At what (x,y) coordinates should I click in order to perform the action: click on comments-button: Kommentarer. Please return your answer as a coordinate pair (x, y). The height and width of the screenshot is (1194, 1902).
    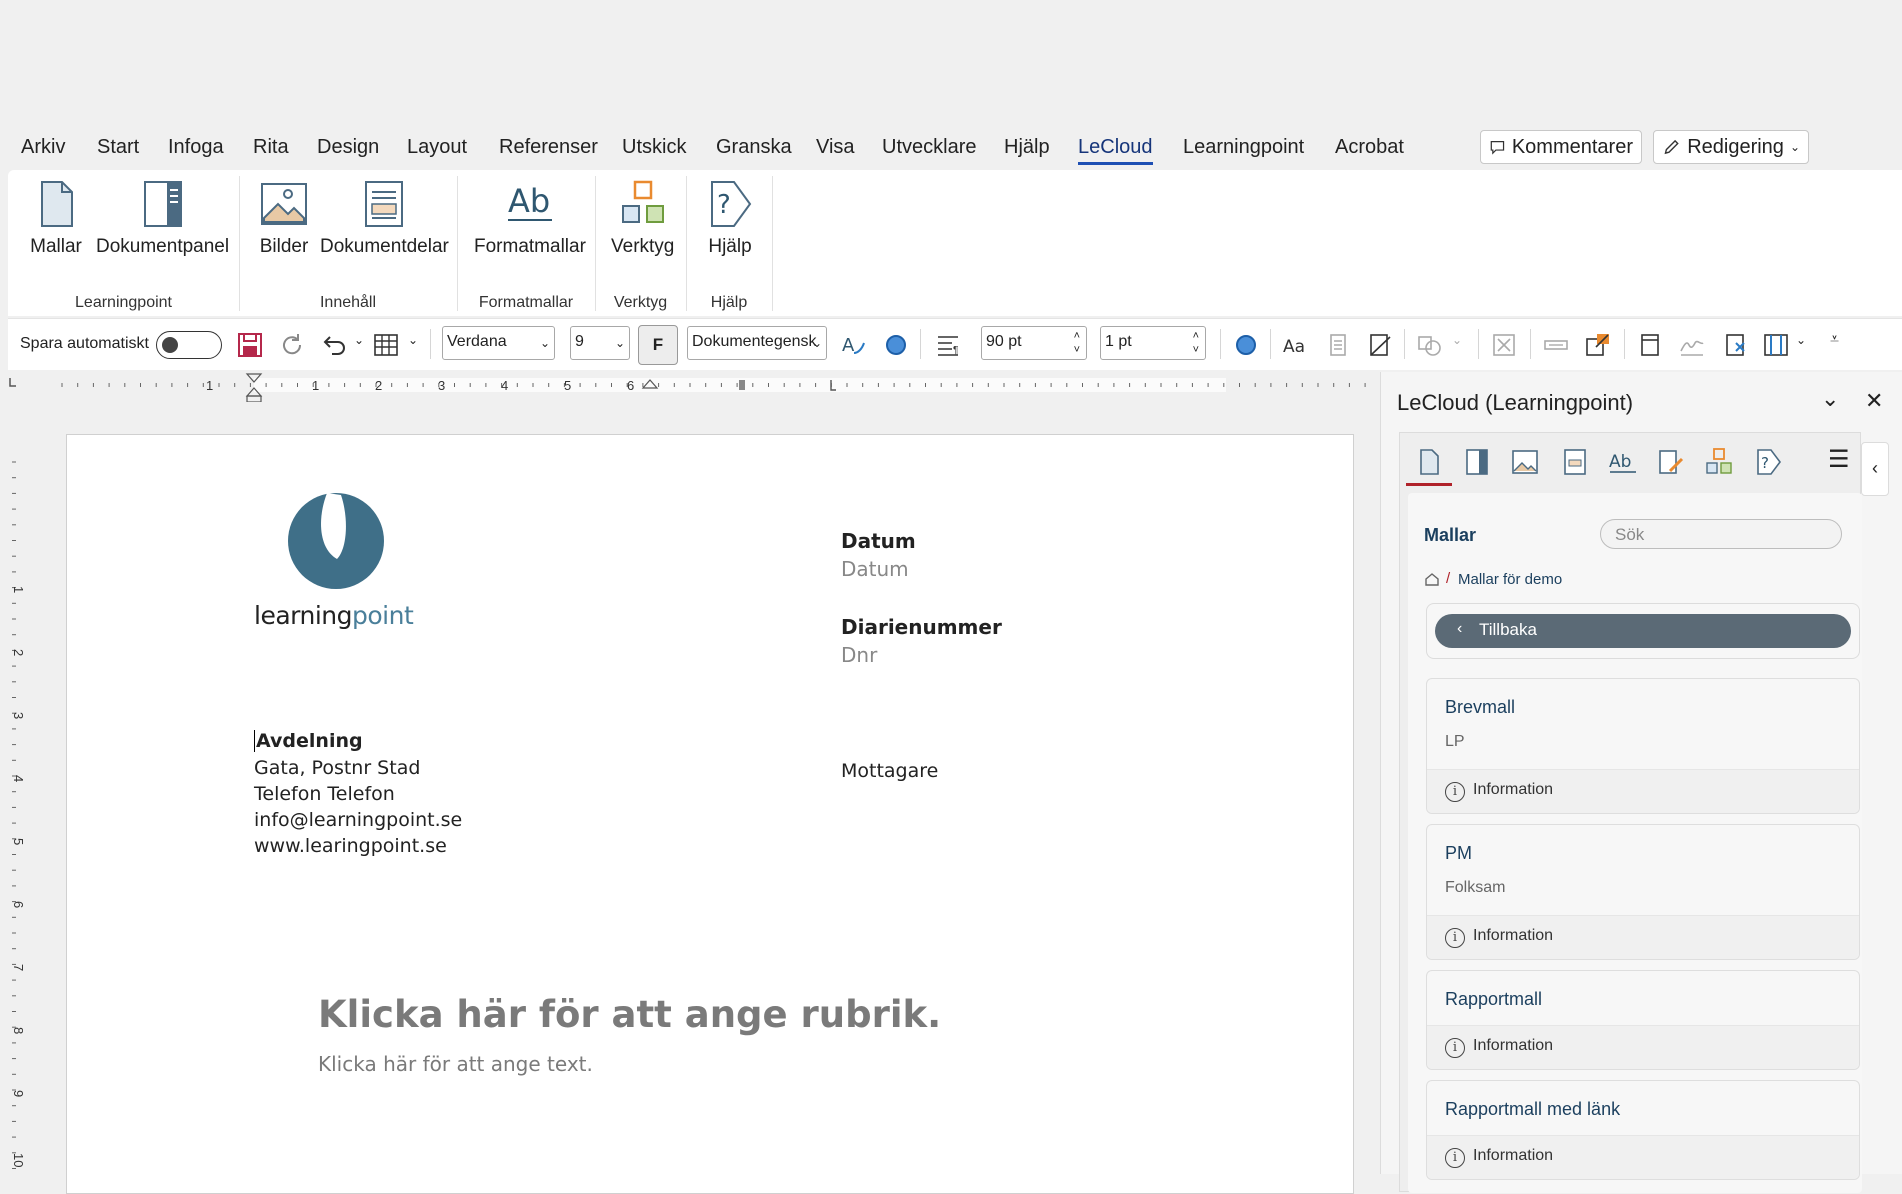
    Looking at the image, I should click on (1561, 147).